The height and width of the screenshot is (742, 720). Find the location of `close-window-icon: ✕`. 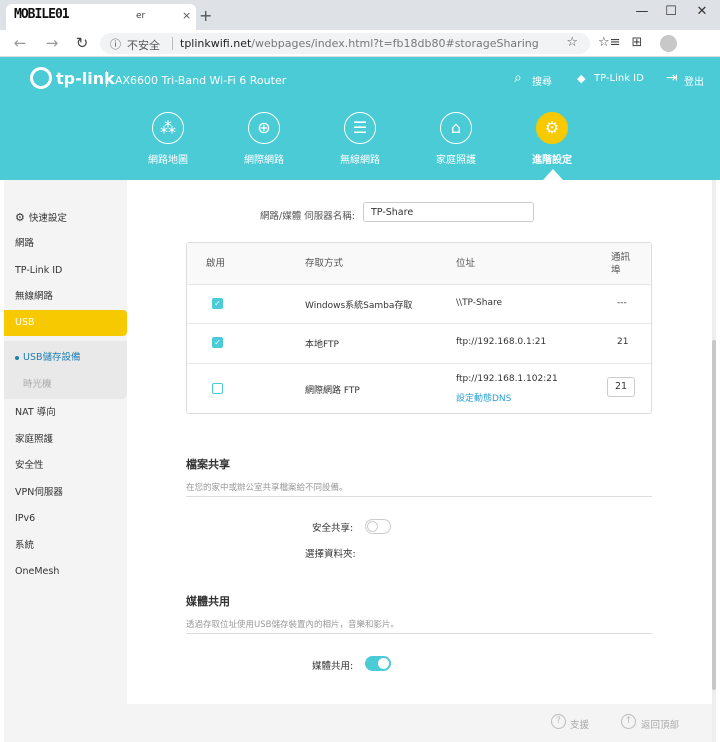

close-window-icon: ✕ is located at coordinates (702, 11).